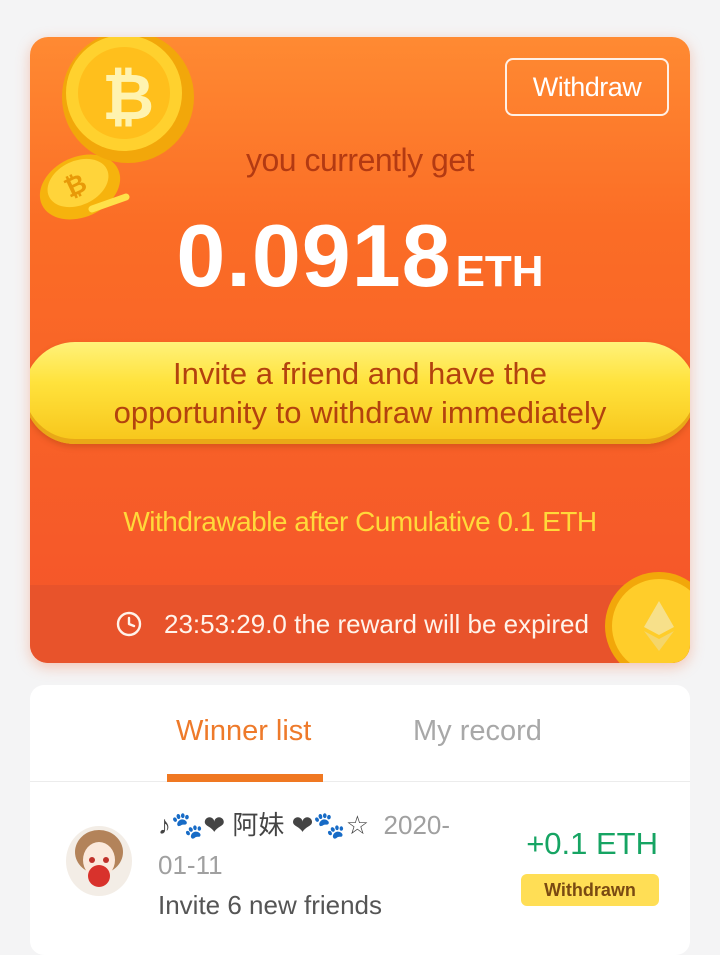 This screenshot has width=720, height=955. What do you see at coordinates (499, 271) in the screenshot?
I see `amount-unit: ETH` at bounding box center [499, 271].